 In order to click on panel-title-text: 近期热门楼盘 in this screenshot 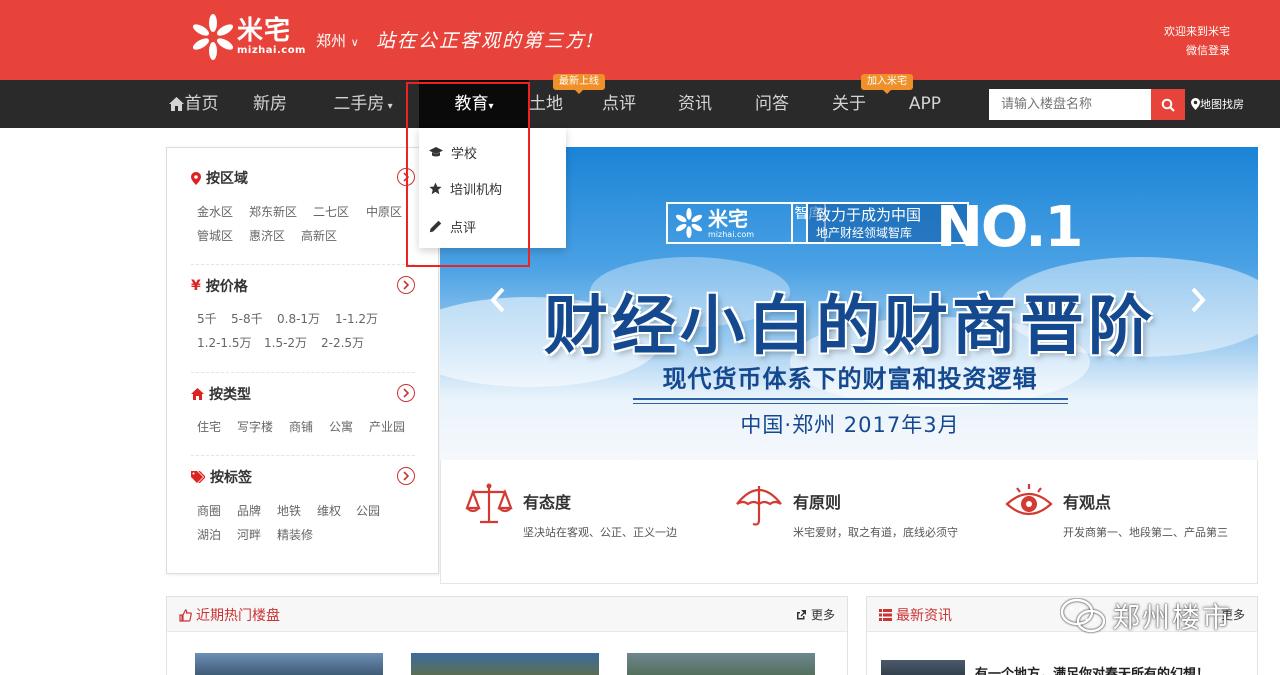, I will do `click(238, 616)`.